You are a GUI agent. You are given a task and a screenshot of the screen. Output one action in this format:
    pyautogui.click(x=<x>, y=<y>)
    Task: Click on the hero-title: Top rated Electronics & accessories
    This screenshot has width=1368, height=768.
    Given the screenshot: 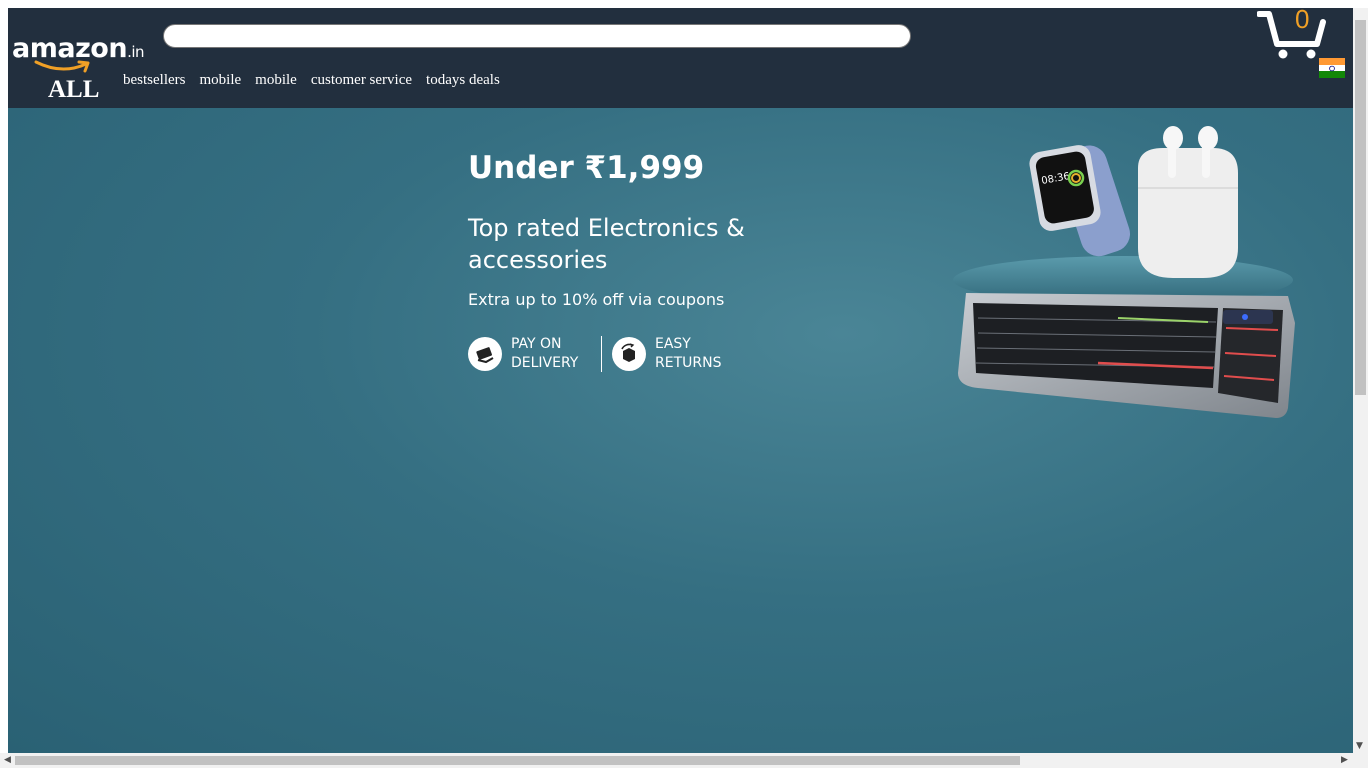 What is the action you would take?
    pyautogui.click(x=606, y=244)
    